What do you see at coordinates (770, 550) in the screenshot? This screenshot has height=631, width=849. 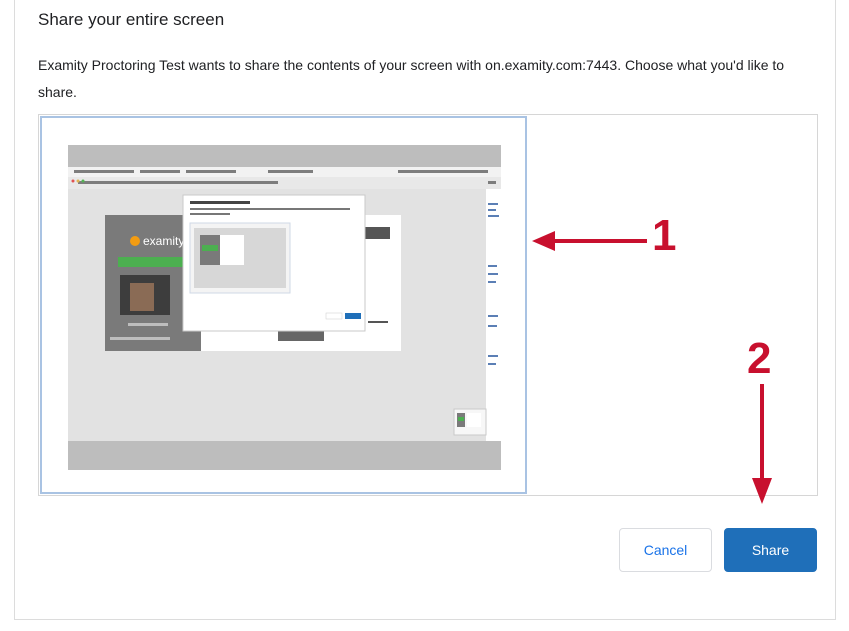 I see `share-button: Share` at bounding box center [770, 550].